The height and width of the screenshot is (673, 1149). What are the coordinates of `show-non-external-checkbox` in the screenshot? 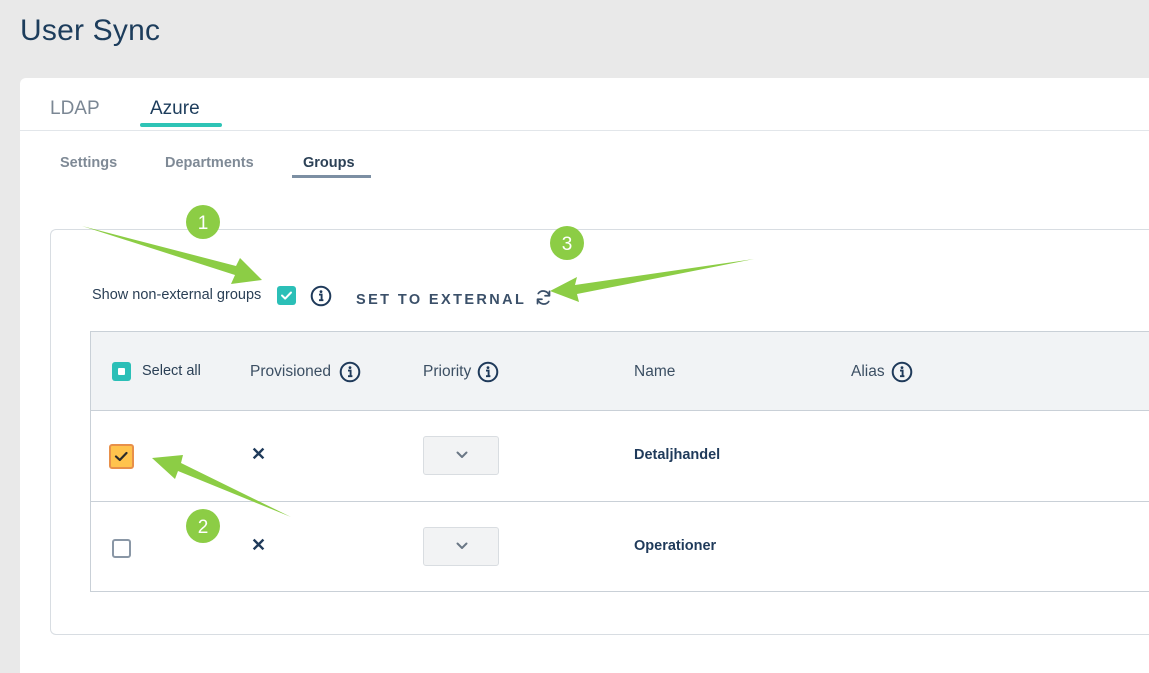 It's located at (286, 295).